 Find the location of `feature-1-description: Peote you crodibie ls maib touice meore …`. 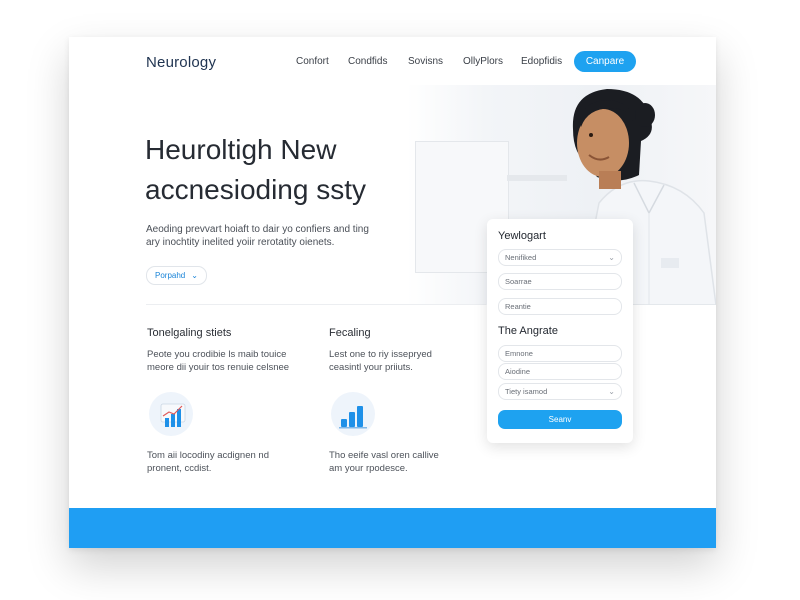

feature-1-description: Peote you crodibie ls maib touice meore … is located at coordinates (229, 361).